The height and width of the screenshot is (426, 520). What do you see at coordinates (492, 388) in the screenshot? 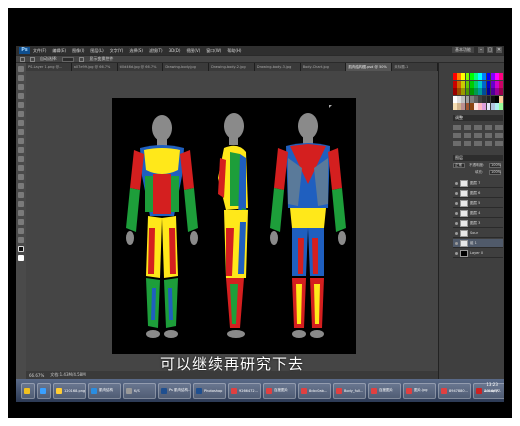
I see `system-clock: 13:23 2014/8/7` at bounding box center [492, 388].